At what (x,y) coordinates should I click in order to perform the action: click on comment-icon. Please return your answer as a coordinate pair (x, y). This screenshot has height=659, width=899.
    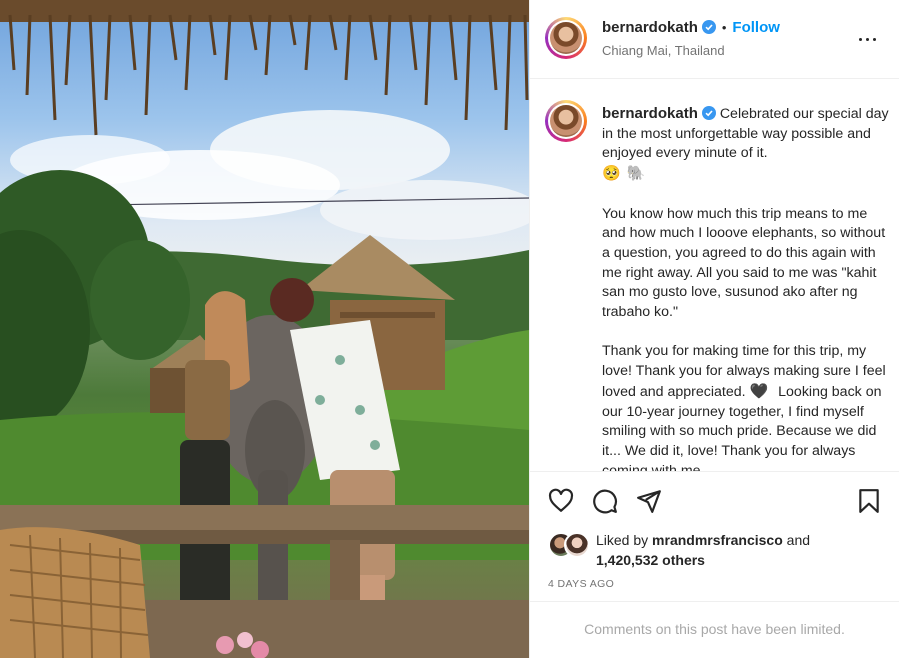
    Looking at the image, I should click on (605, 501).